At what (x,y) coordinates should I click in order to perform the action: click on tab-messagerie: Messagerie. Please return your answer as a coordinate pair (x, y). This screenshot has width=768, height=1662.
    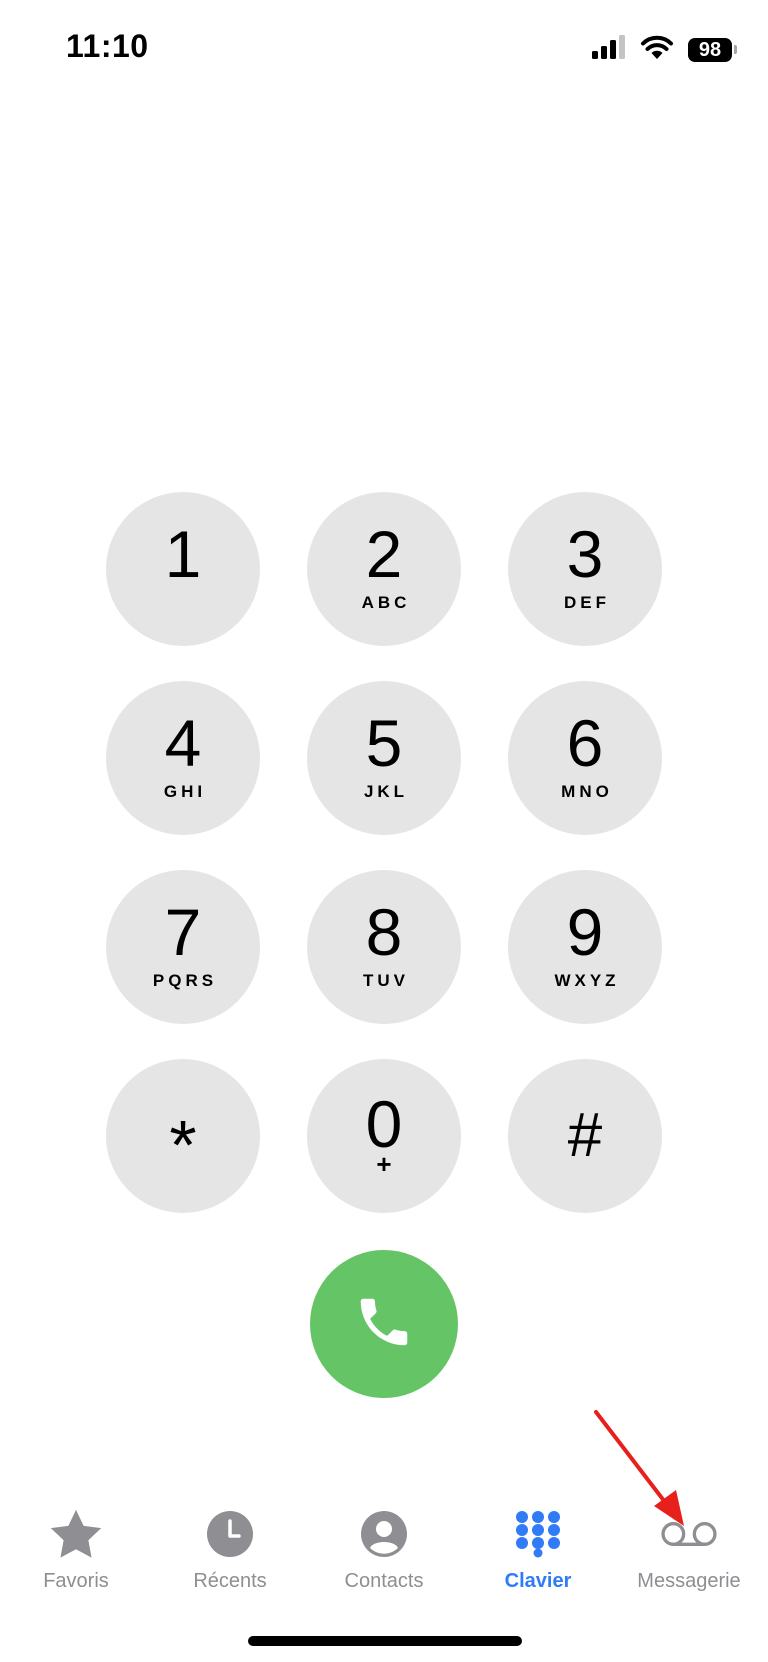
    Looking at the image, I should click on (689, 1549).